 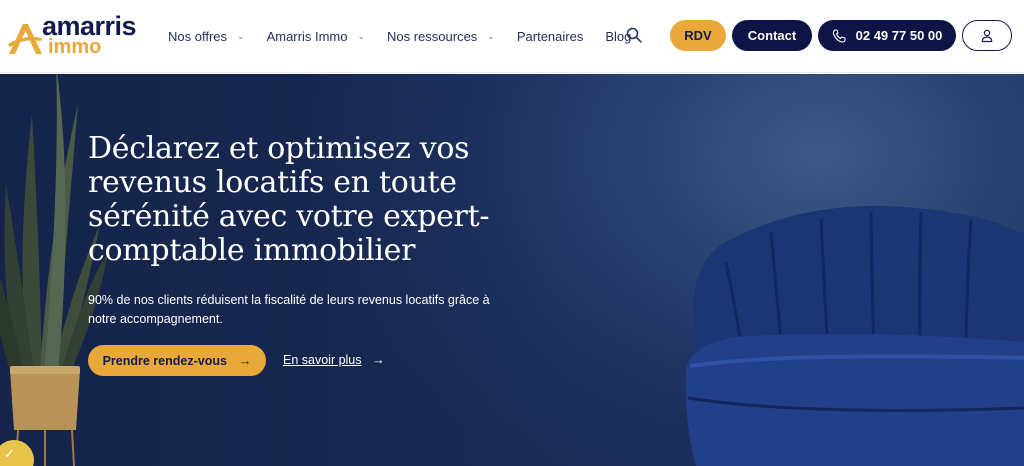 I want to click on amarris-immo-logo: amarris immo, so click(x=78, y=36).